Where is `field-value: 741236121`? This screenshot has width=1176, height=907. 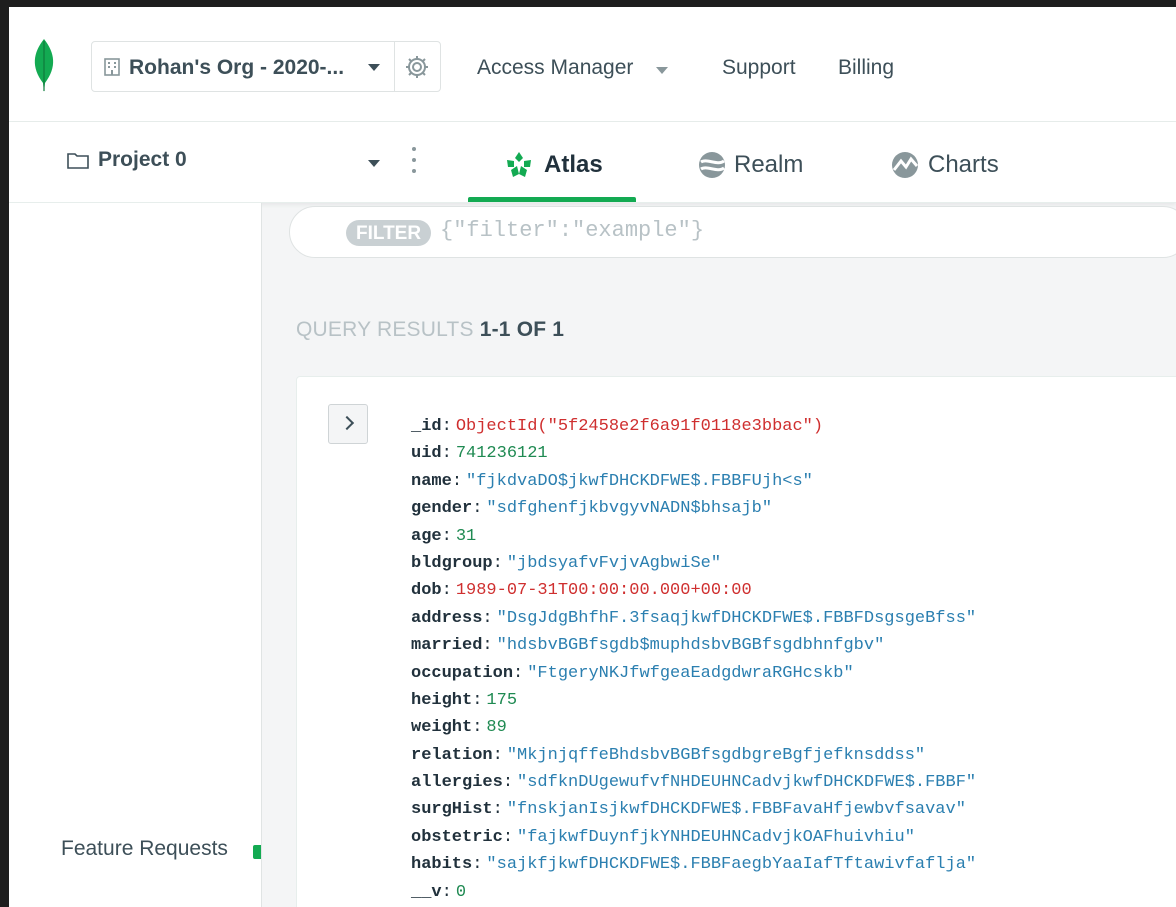 field-value: 741236121 is located at coordinates (501, 454).